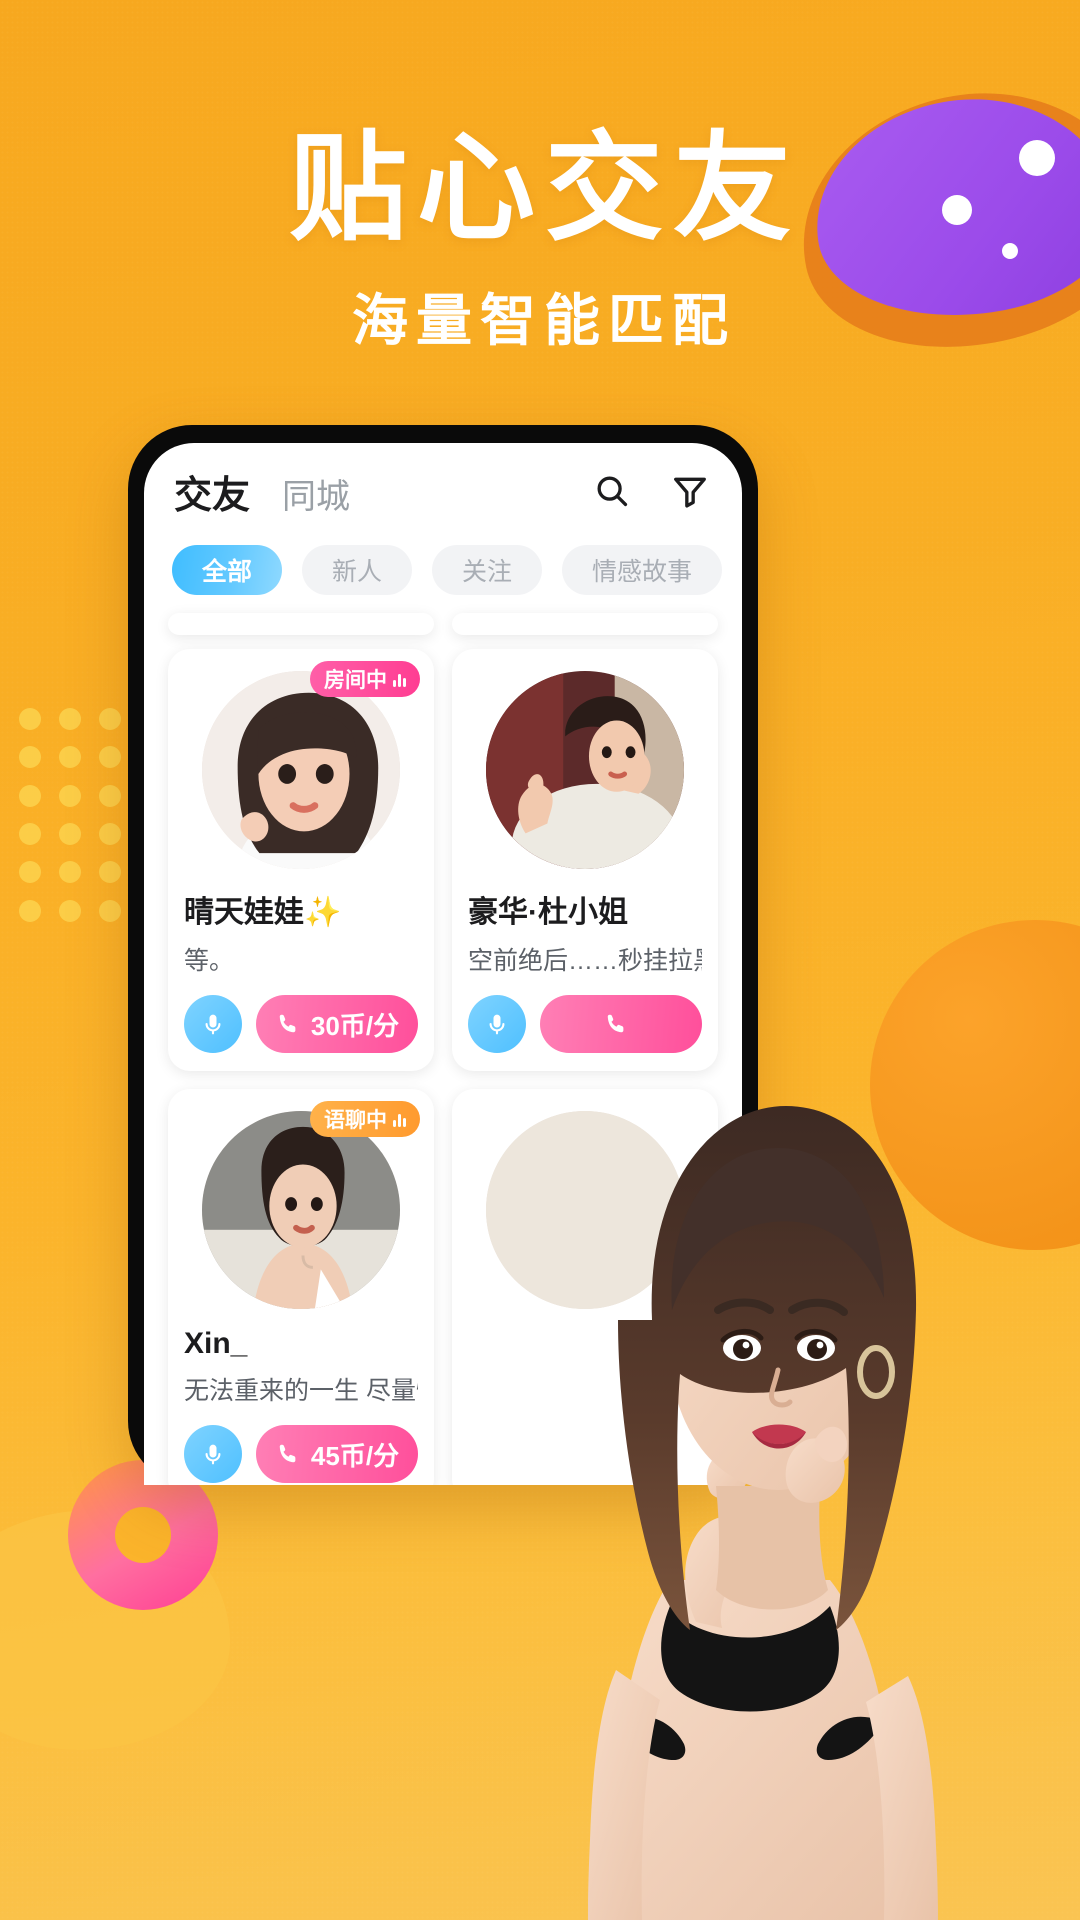 The width and height of the screenshot is (1080, 1920). I want to click on status-badge-label: 语聊中, so click(355, 1120).